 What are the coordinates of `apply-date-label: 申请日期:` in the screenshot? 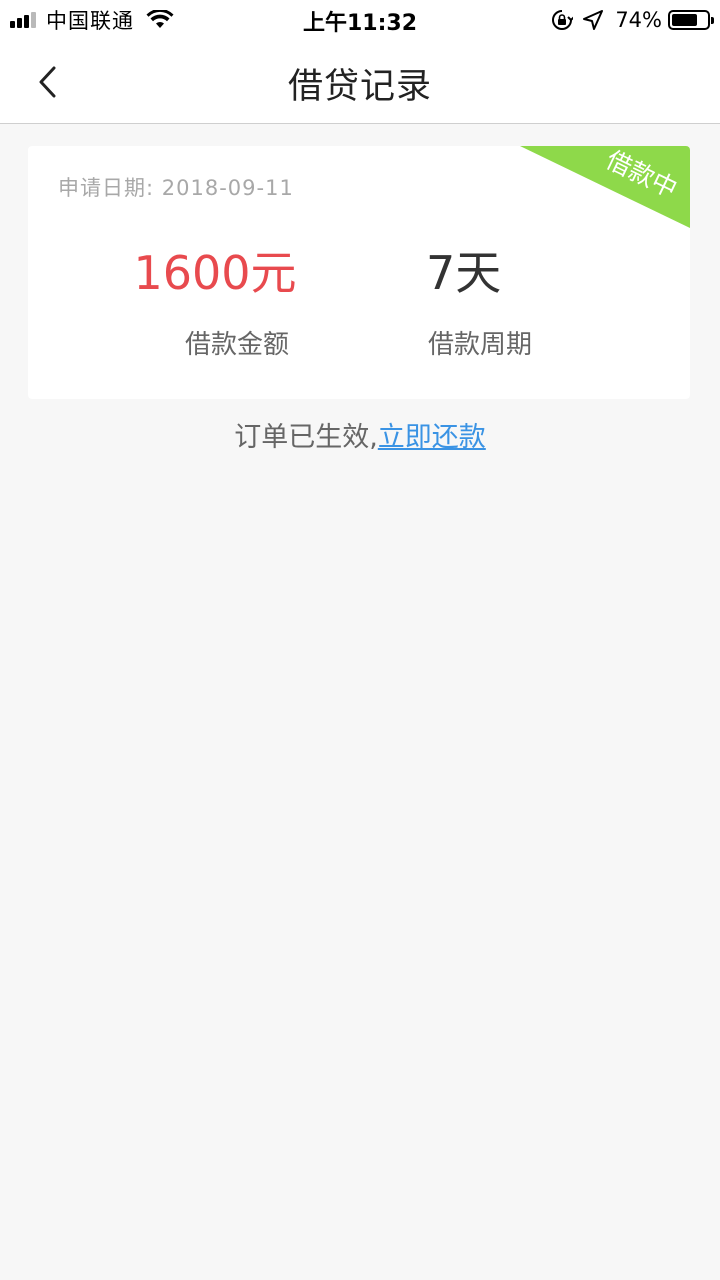 It's located at (106, 188).